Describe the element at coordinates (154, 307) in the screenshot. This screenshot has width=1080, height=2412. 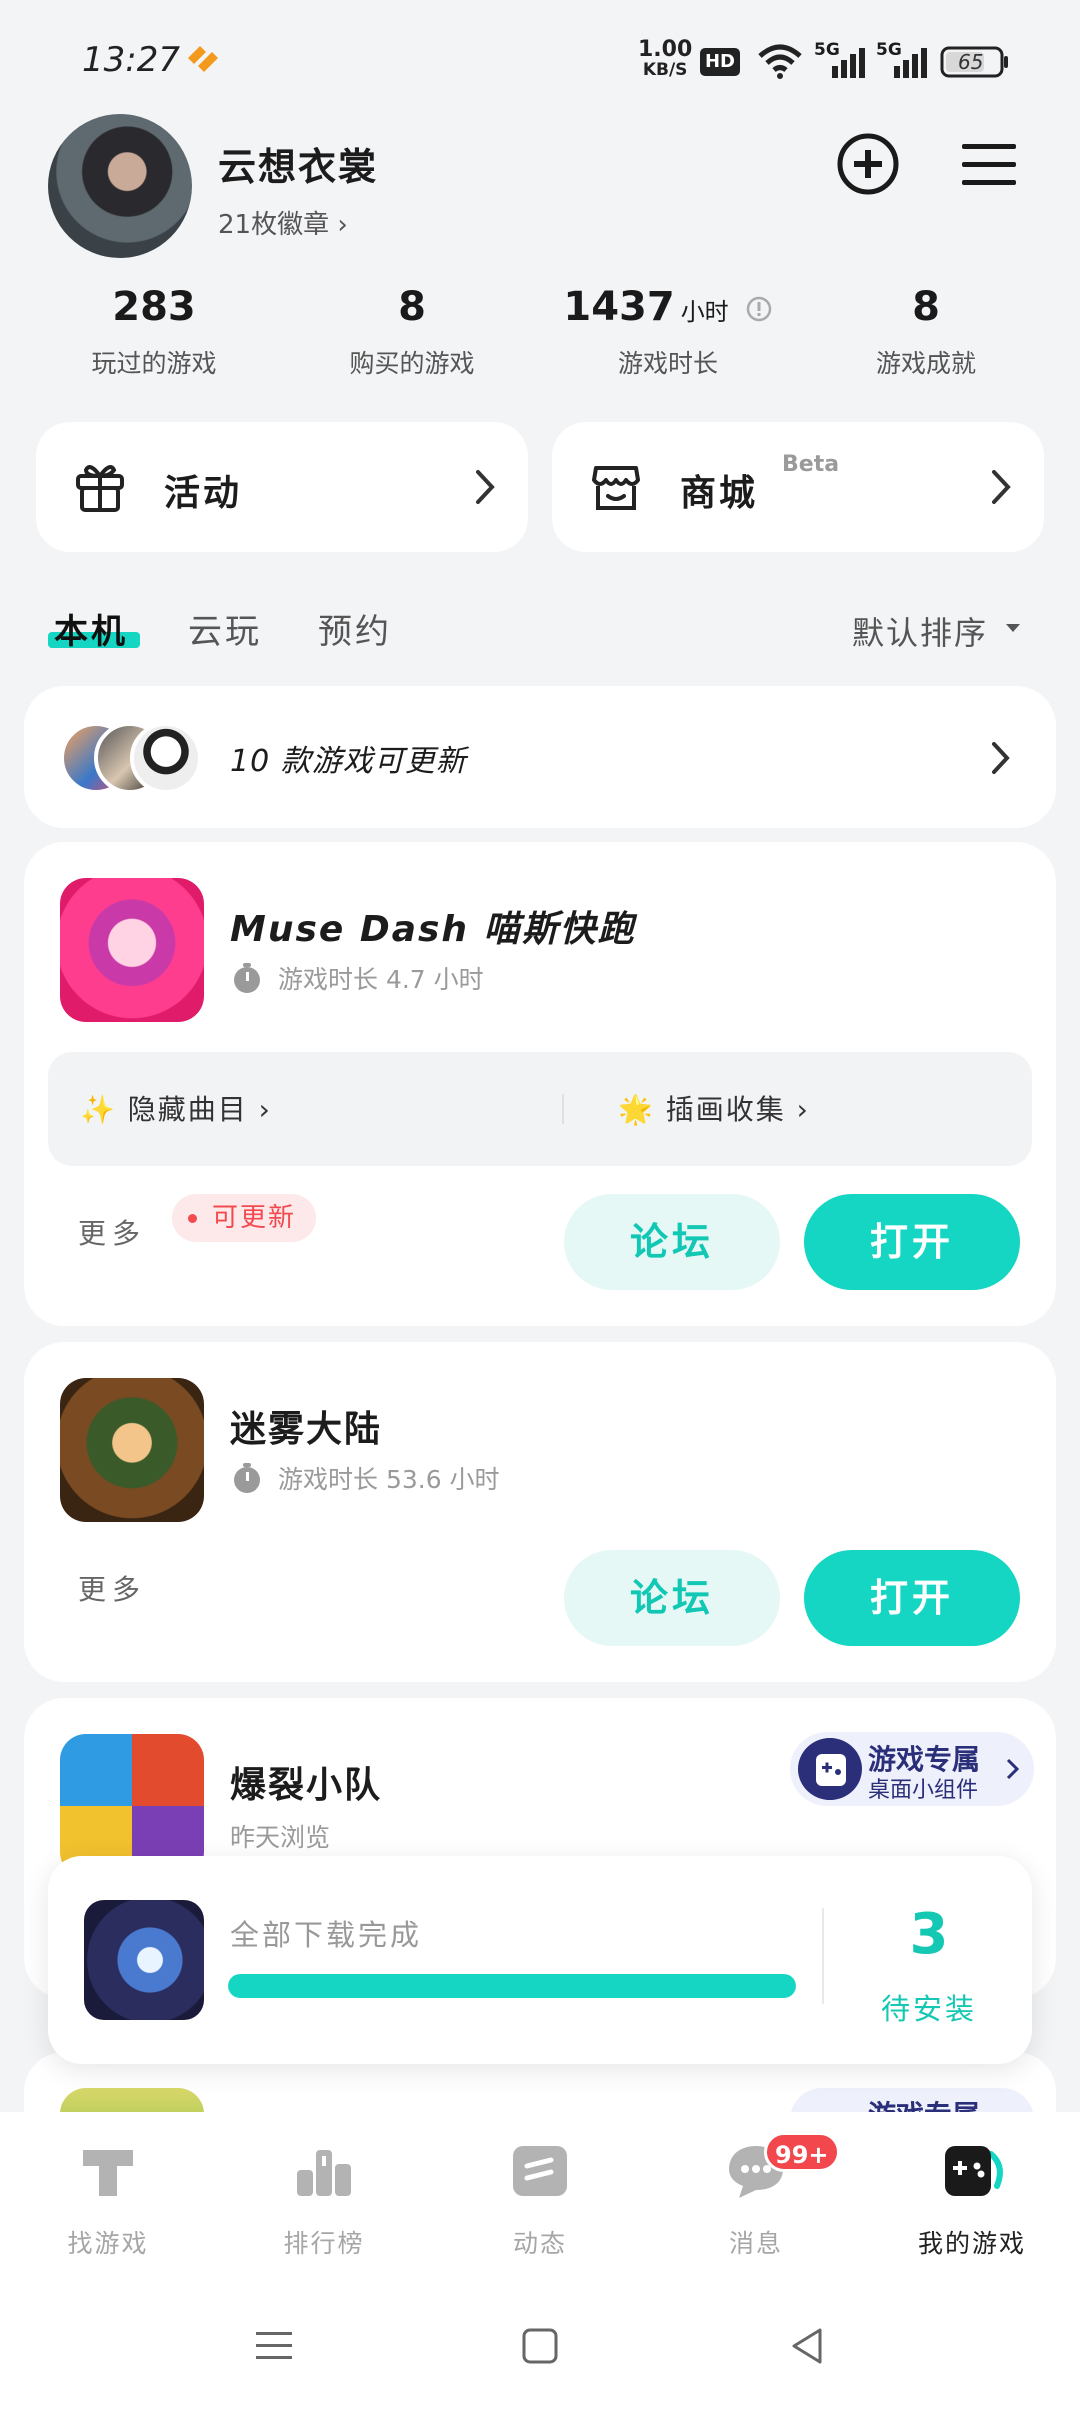
I see `stat-value: 283` at that location.